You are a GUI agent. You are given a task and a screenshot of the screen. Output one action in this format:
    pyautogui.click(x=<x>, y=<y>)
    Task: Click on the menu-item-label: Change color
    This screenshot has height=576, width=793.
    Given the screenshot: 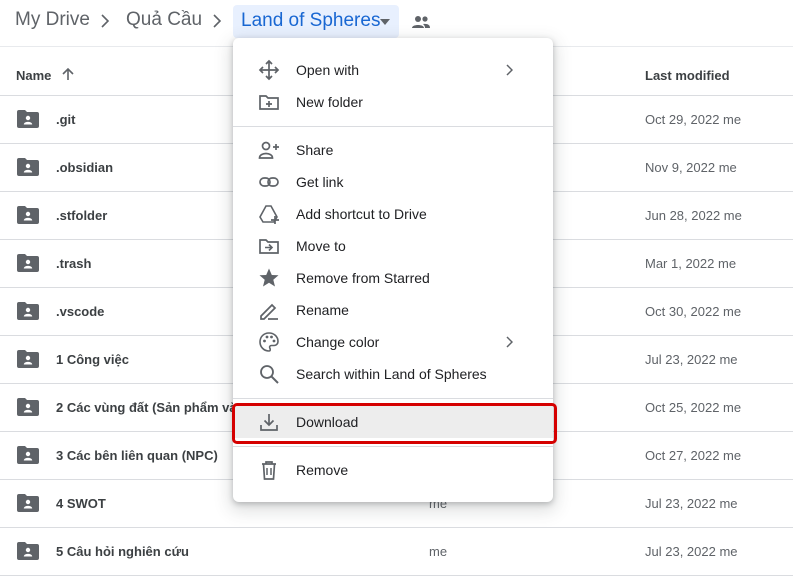 What is the action you would take?
    pyautogui.click(x=338, y=342)
    